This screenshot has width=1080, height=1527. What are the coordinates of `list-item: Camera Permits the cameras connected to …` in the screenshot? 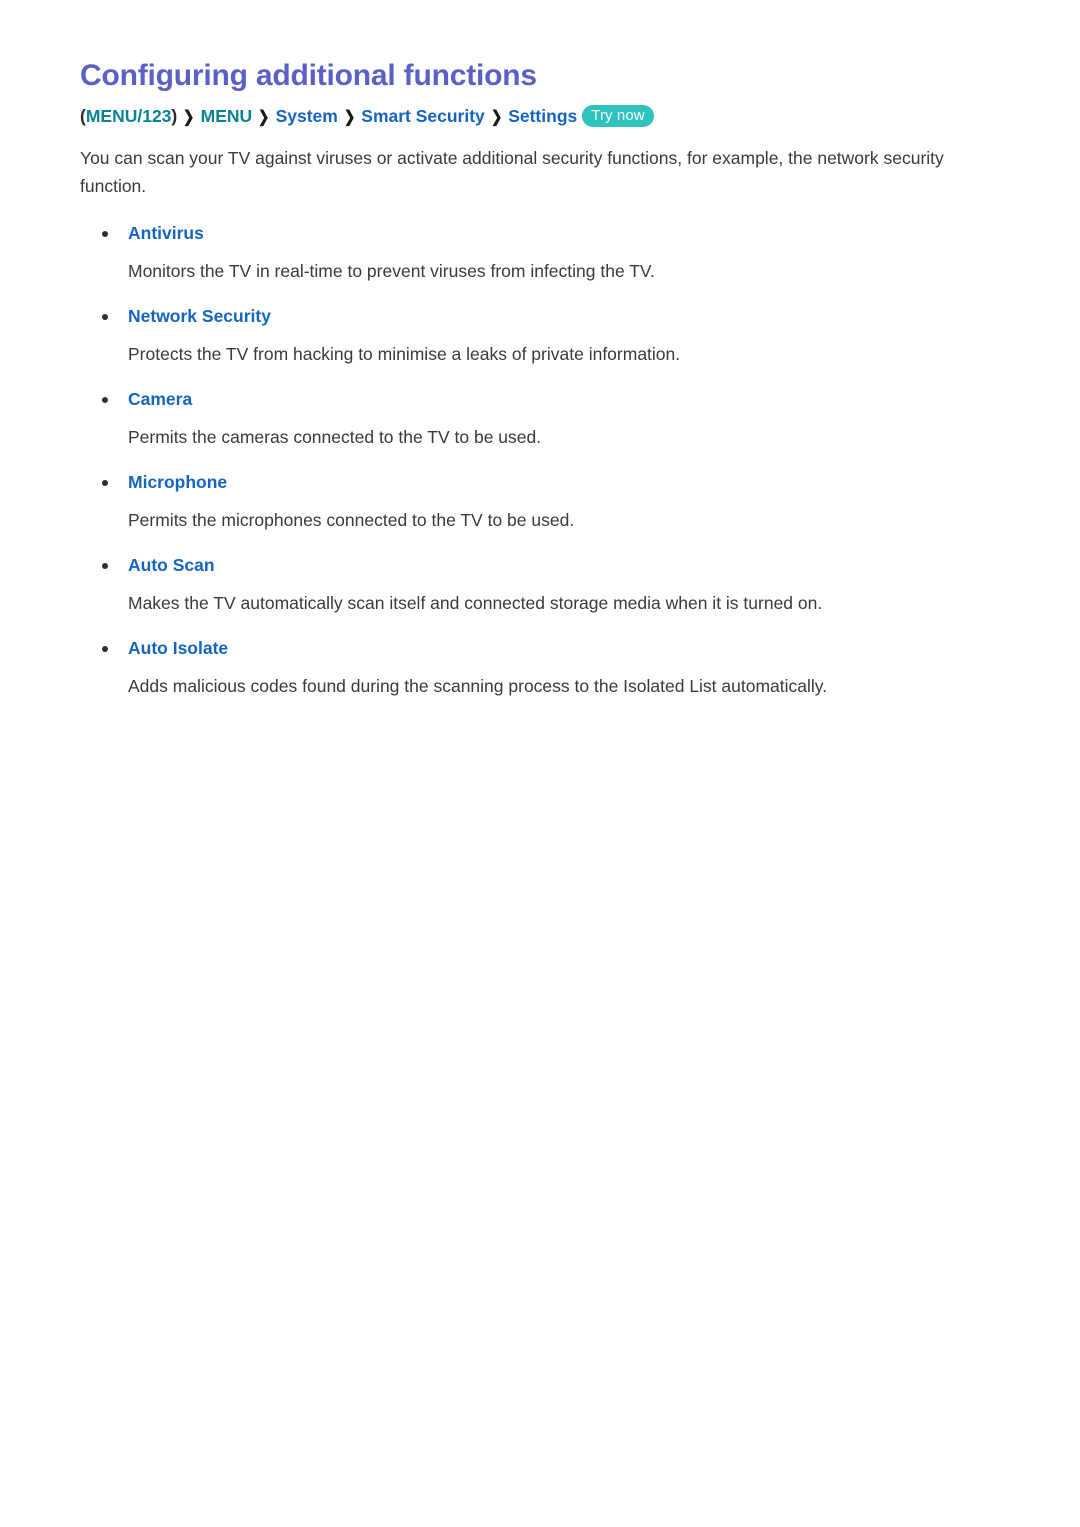 It's located at (540, 419).